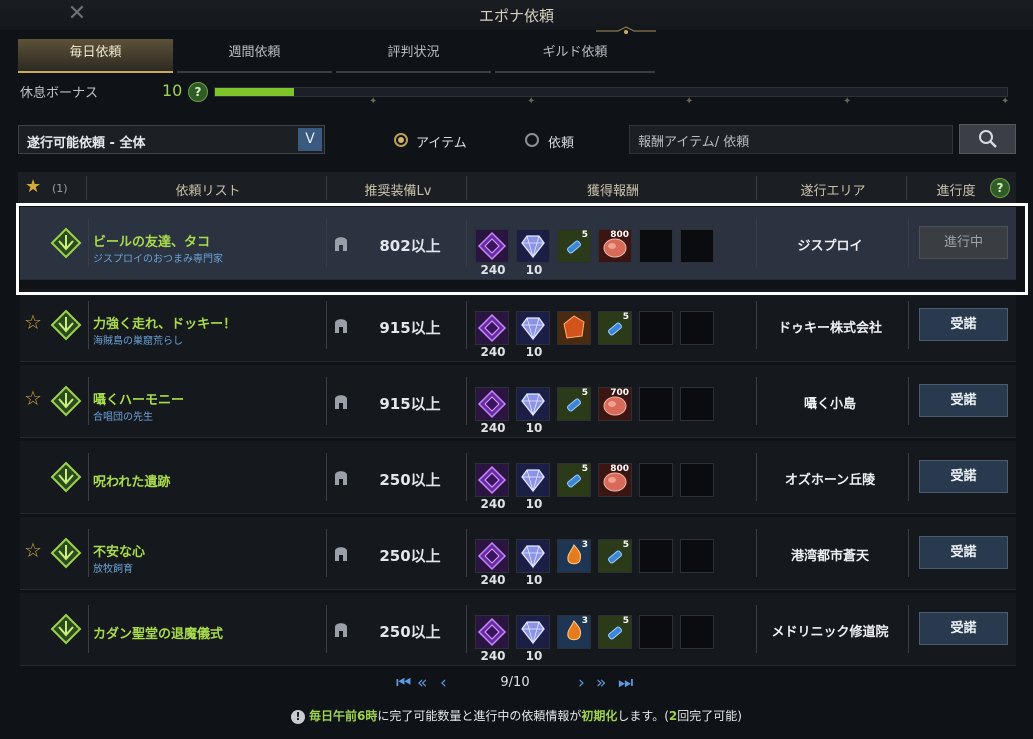 Image resolution: width=1033 pixels, height=739 pixels. What do you see at coordinates (413, 56) in the screenshot?
I see `tab-reputation: 評判状況` at bounding box center [413, 56].